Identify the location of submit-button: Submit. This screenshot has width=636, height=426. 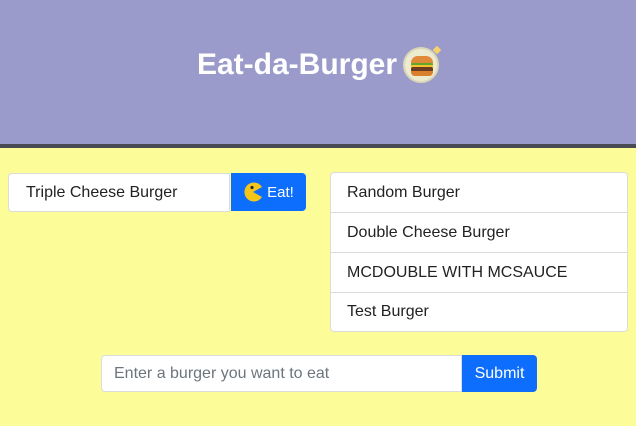
(499, 373).